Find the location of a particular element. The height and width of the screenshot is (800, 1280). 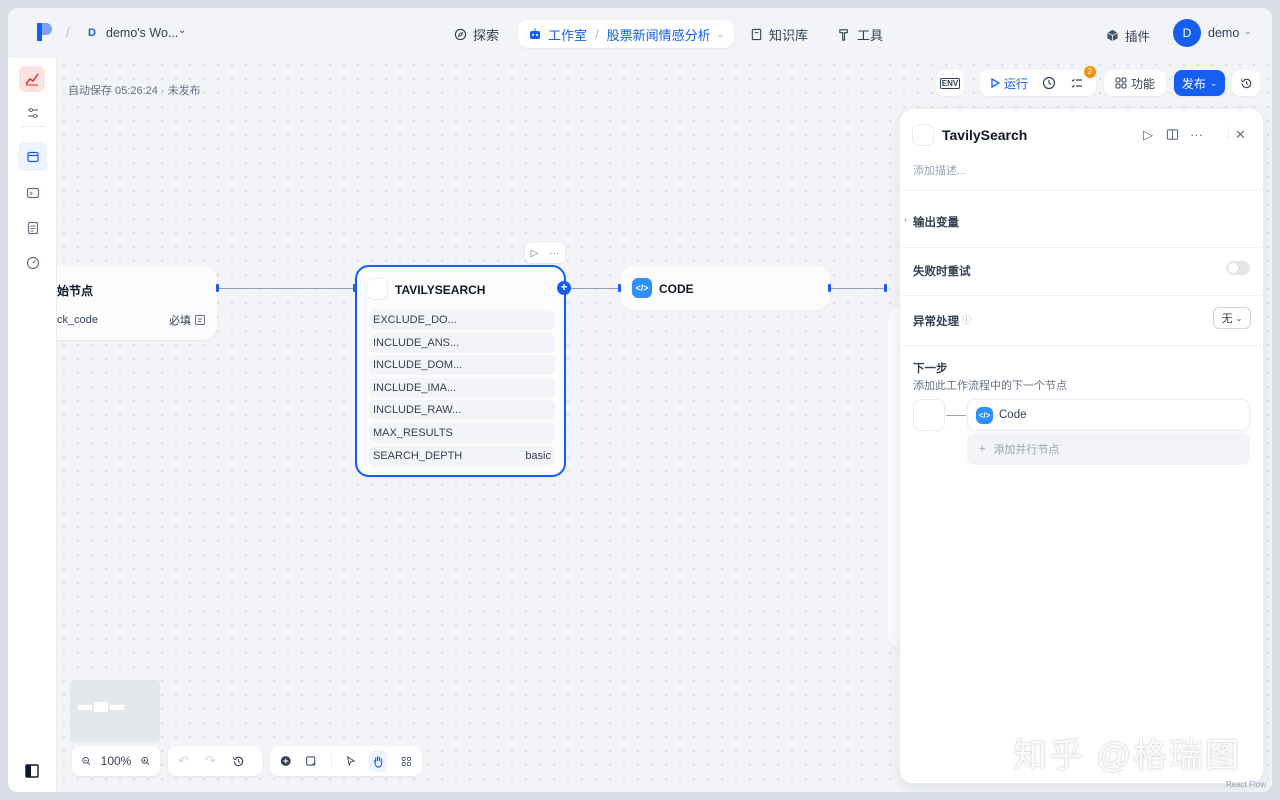

sidebar-orchestrate is located at coordinates (32, 156).